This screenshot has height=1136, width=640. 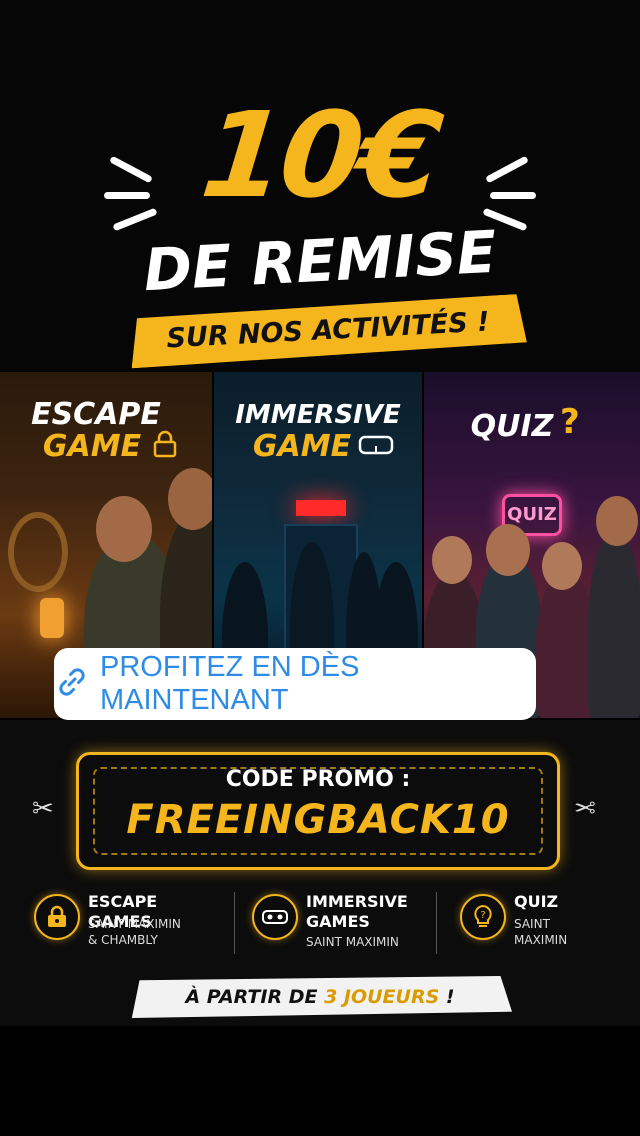 I want to click on discount-headline: DE REMISE, so click(x=320, y=261).